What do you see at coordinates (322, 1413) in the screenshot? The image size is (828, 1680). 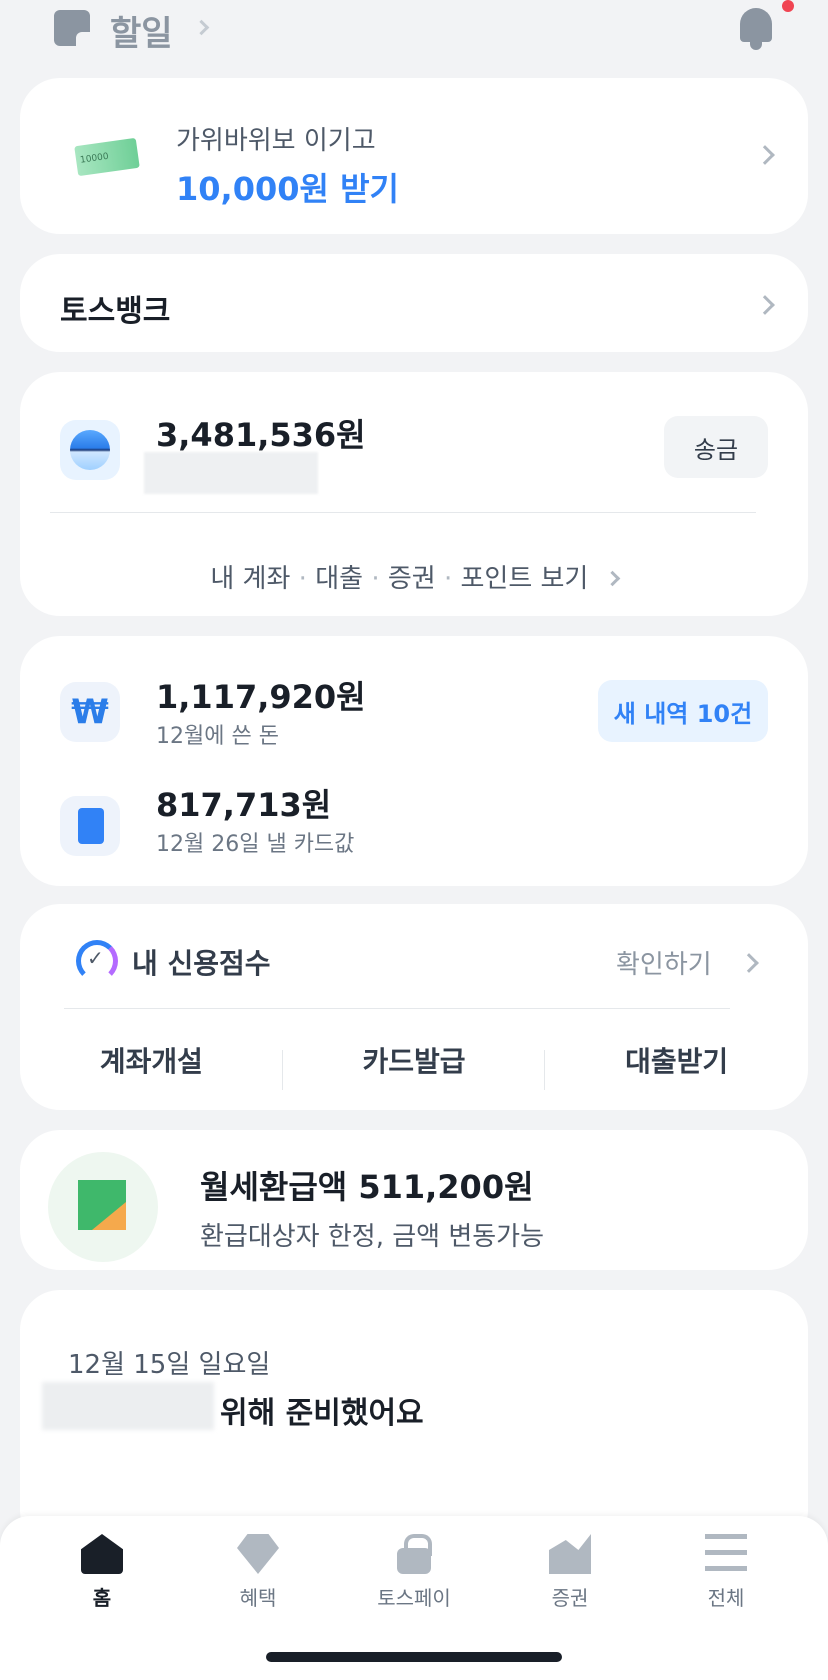 I see `feed-headline: 위해 준비했어요` at bounding box center [322, 1413].